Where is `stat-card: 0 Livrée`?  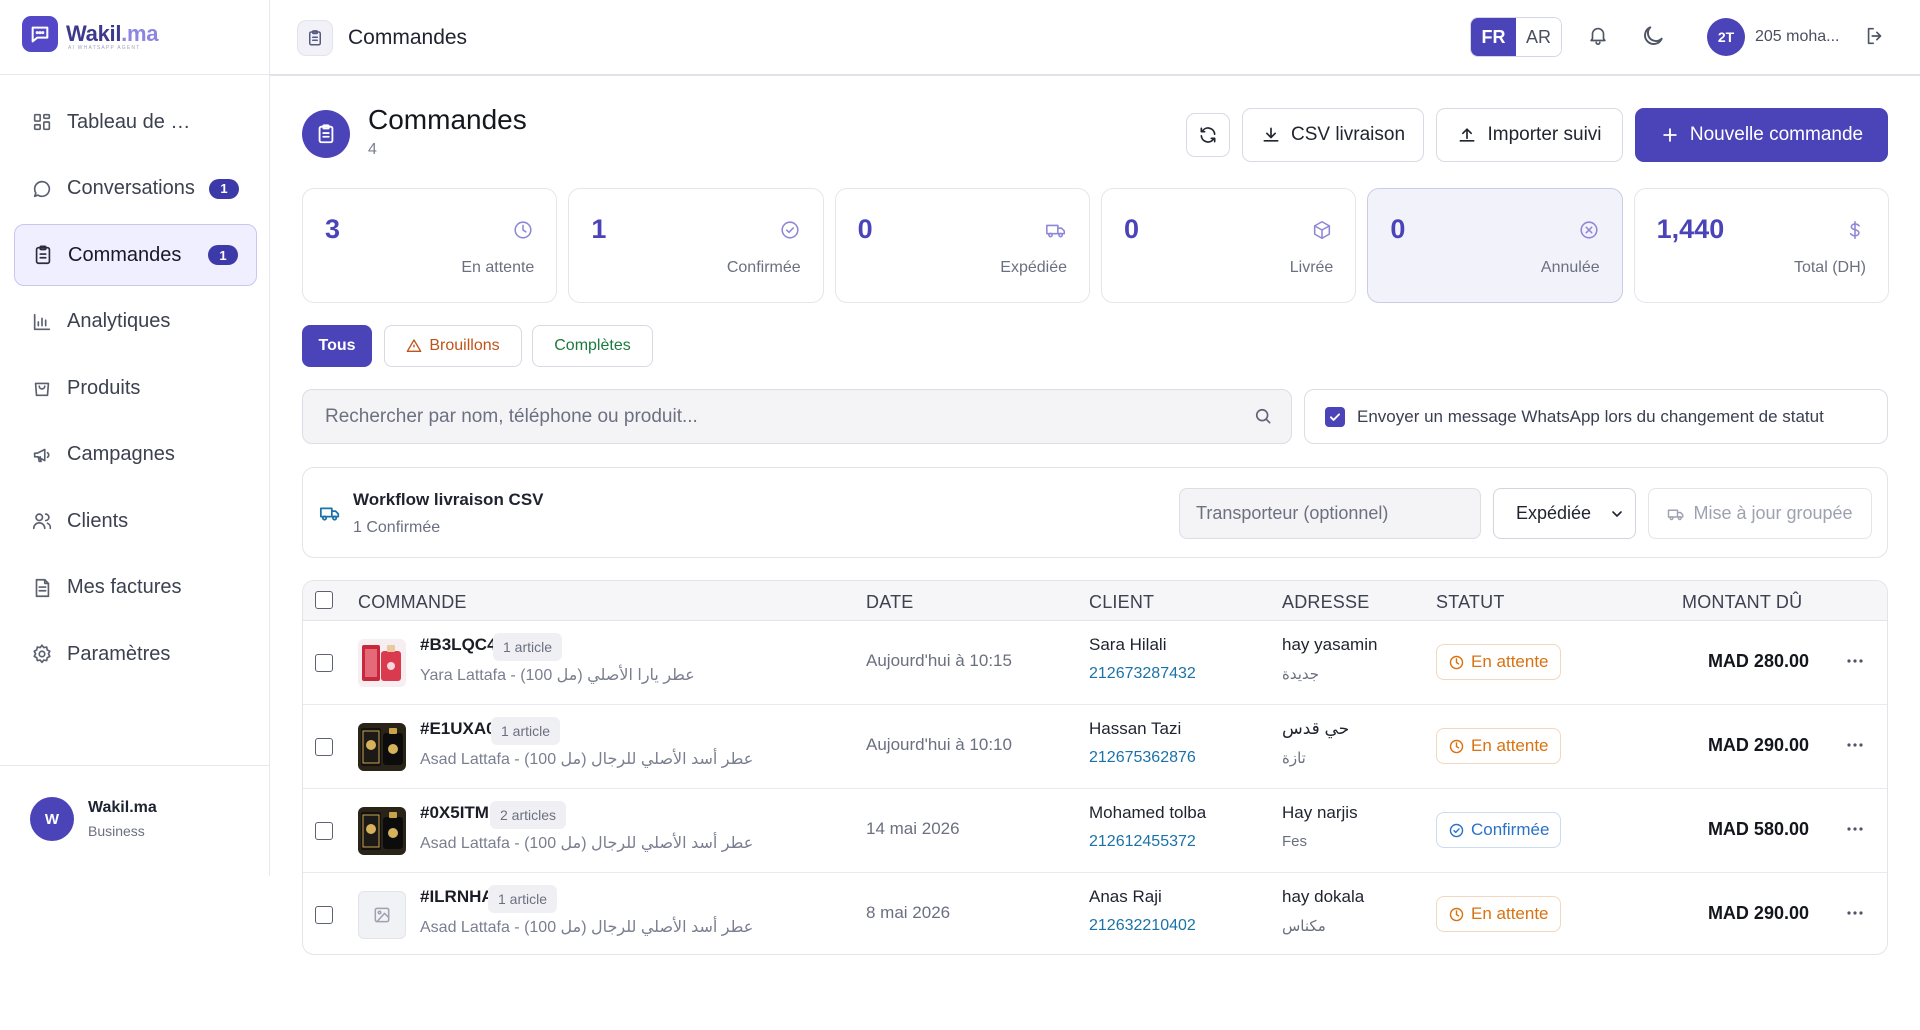 stat-card: 0 Livrée is located at coordinates (1228, 245).